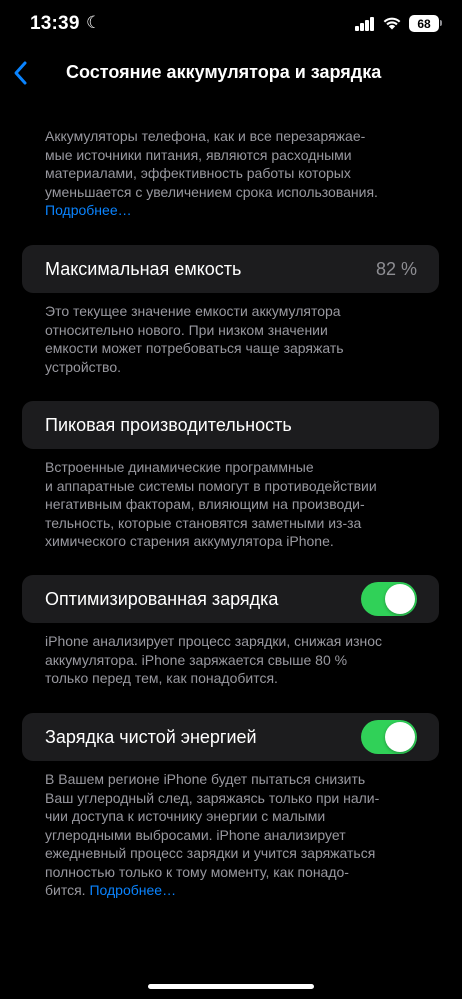 The height and width of the screenshot is (999, 462). I want to click on battery-tip, so click(441, 23).